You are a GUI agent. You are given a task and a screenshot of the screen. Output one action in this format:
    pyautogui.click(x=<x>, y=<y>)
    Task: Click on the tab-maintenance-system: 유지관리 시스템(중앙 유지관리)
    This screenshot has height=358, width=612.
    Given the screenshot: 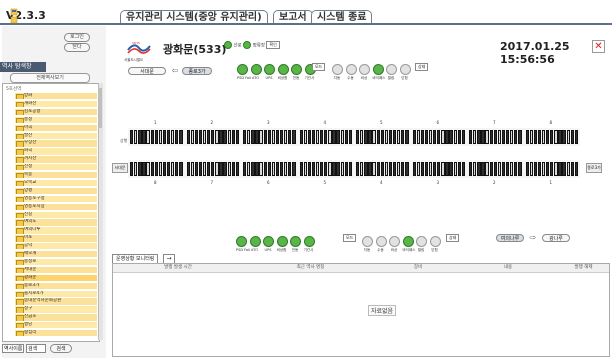 What is the action you would take?
    pyautogui.click(x=194, y=17)
    